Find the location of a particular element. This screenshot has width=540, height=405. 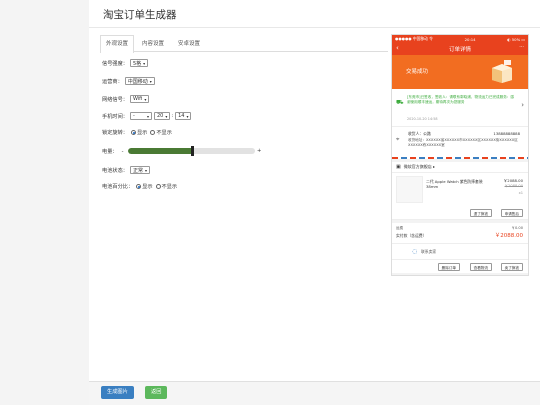

truck-icon: ⛟ is located at coordinates (400, 102).